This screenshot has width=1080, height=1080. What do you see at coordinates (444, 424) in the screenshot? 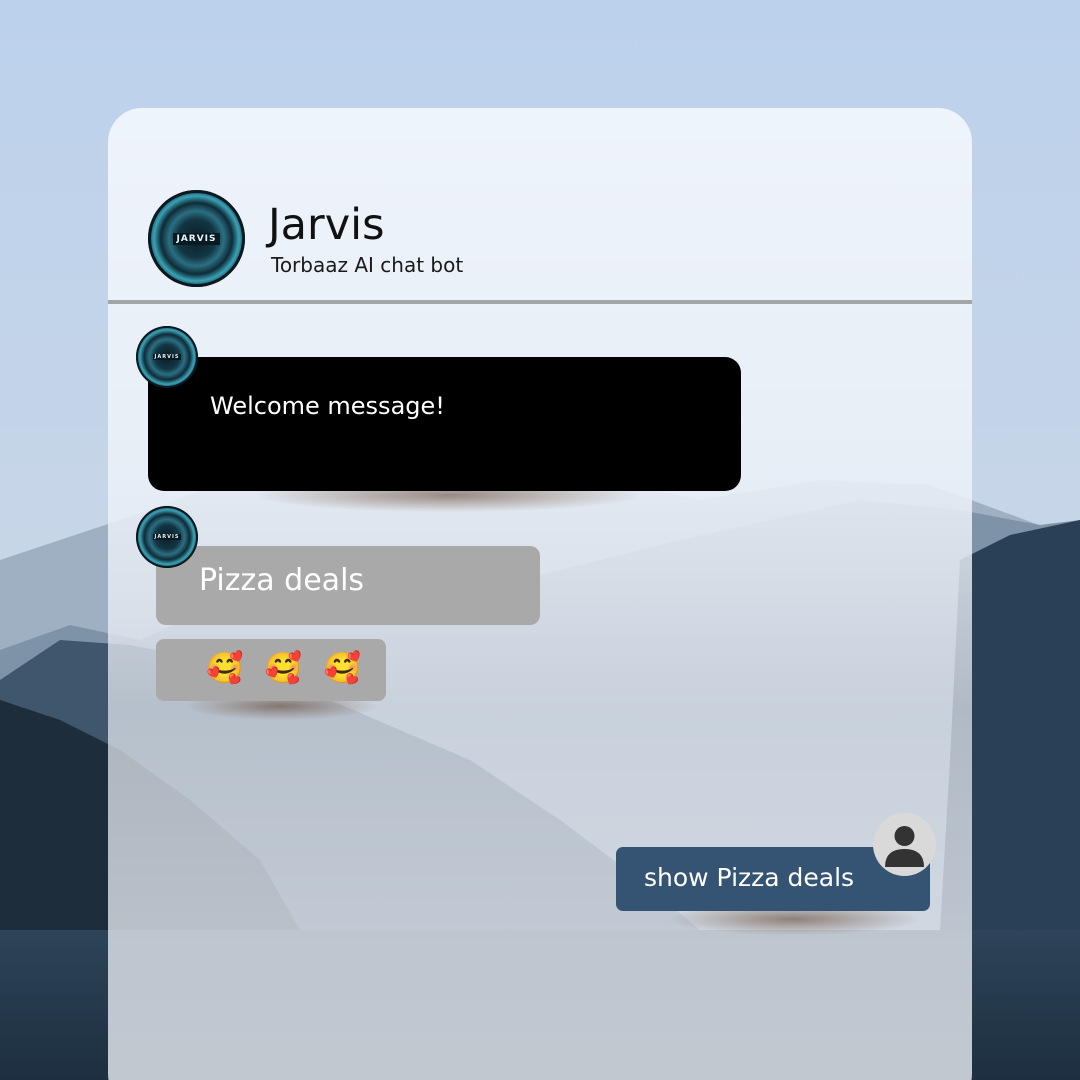
I see `bot-message-bubble: Welcome message!` at bounding box center [444, 424].